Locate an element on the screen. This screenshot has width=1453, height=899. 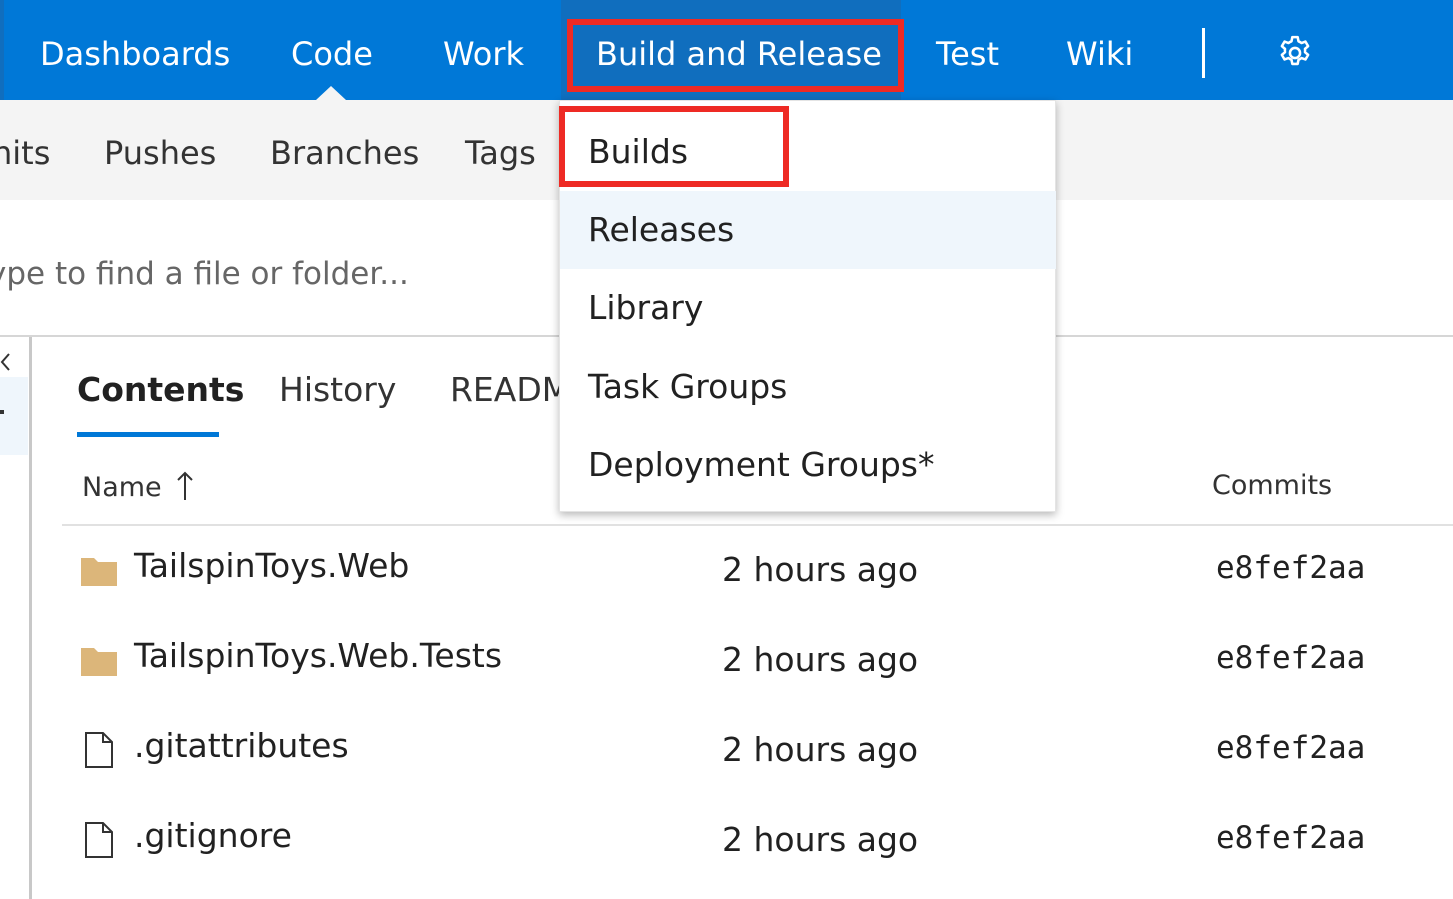
nav-test: Test is located at coordinates (967, 54).